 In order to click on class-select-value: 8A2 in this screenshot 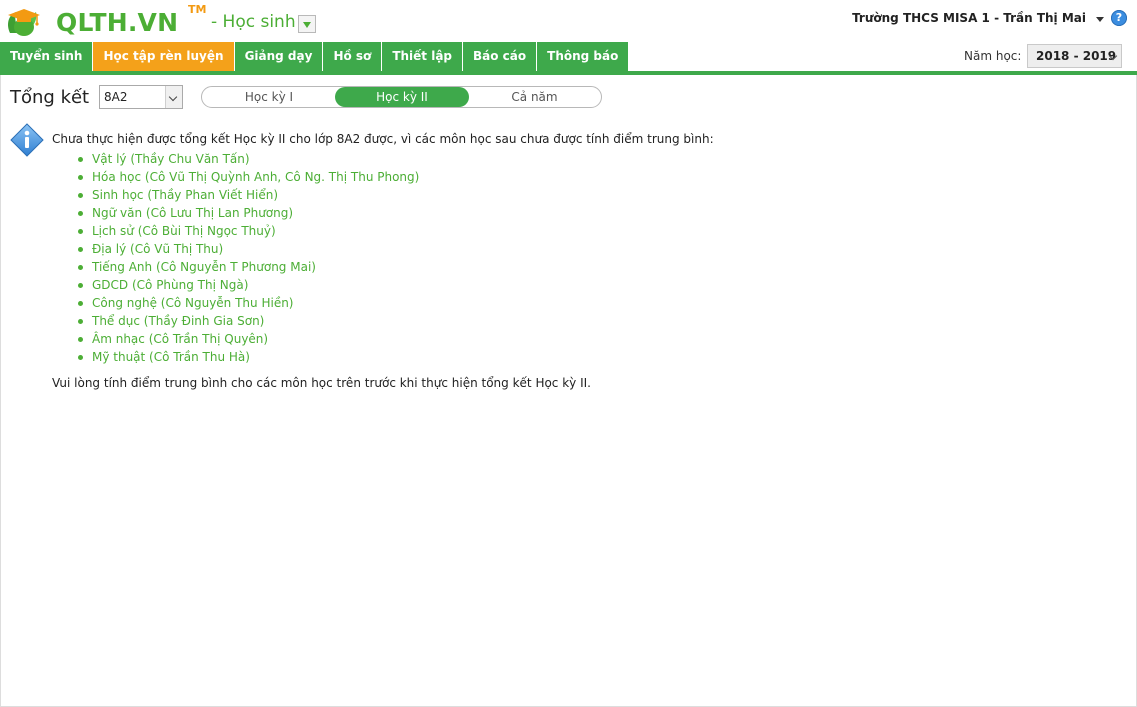, I will do `click(116, 97)`.